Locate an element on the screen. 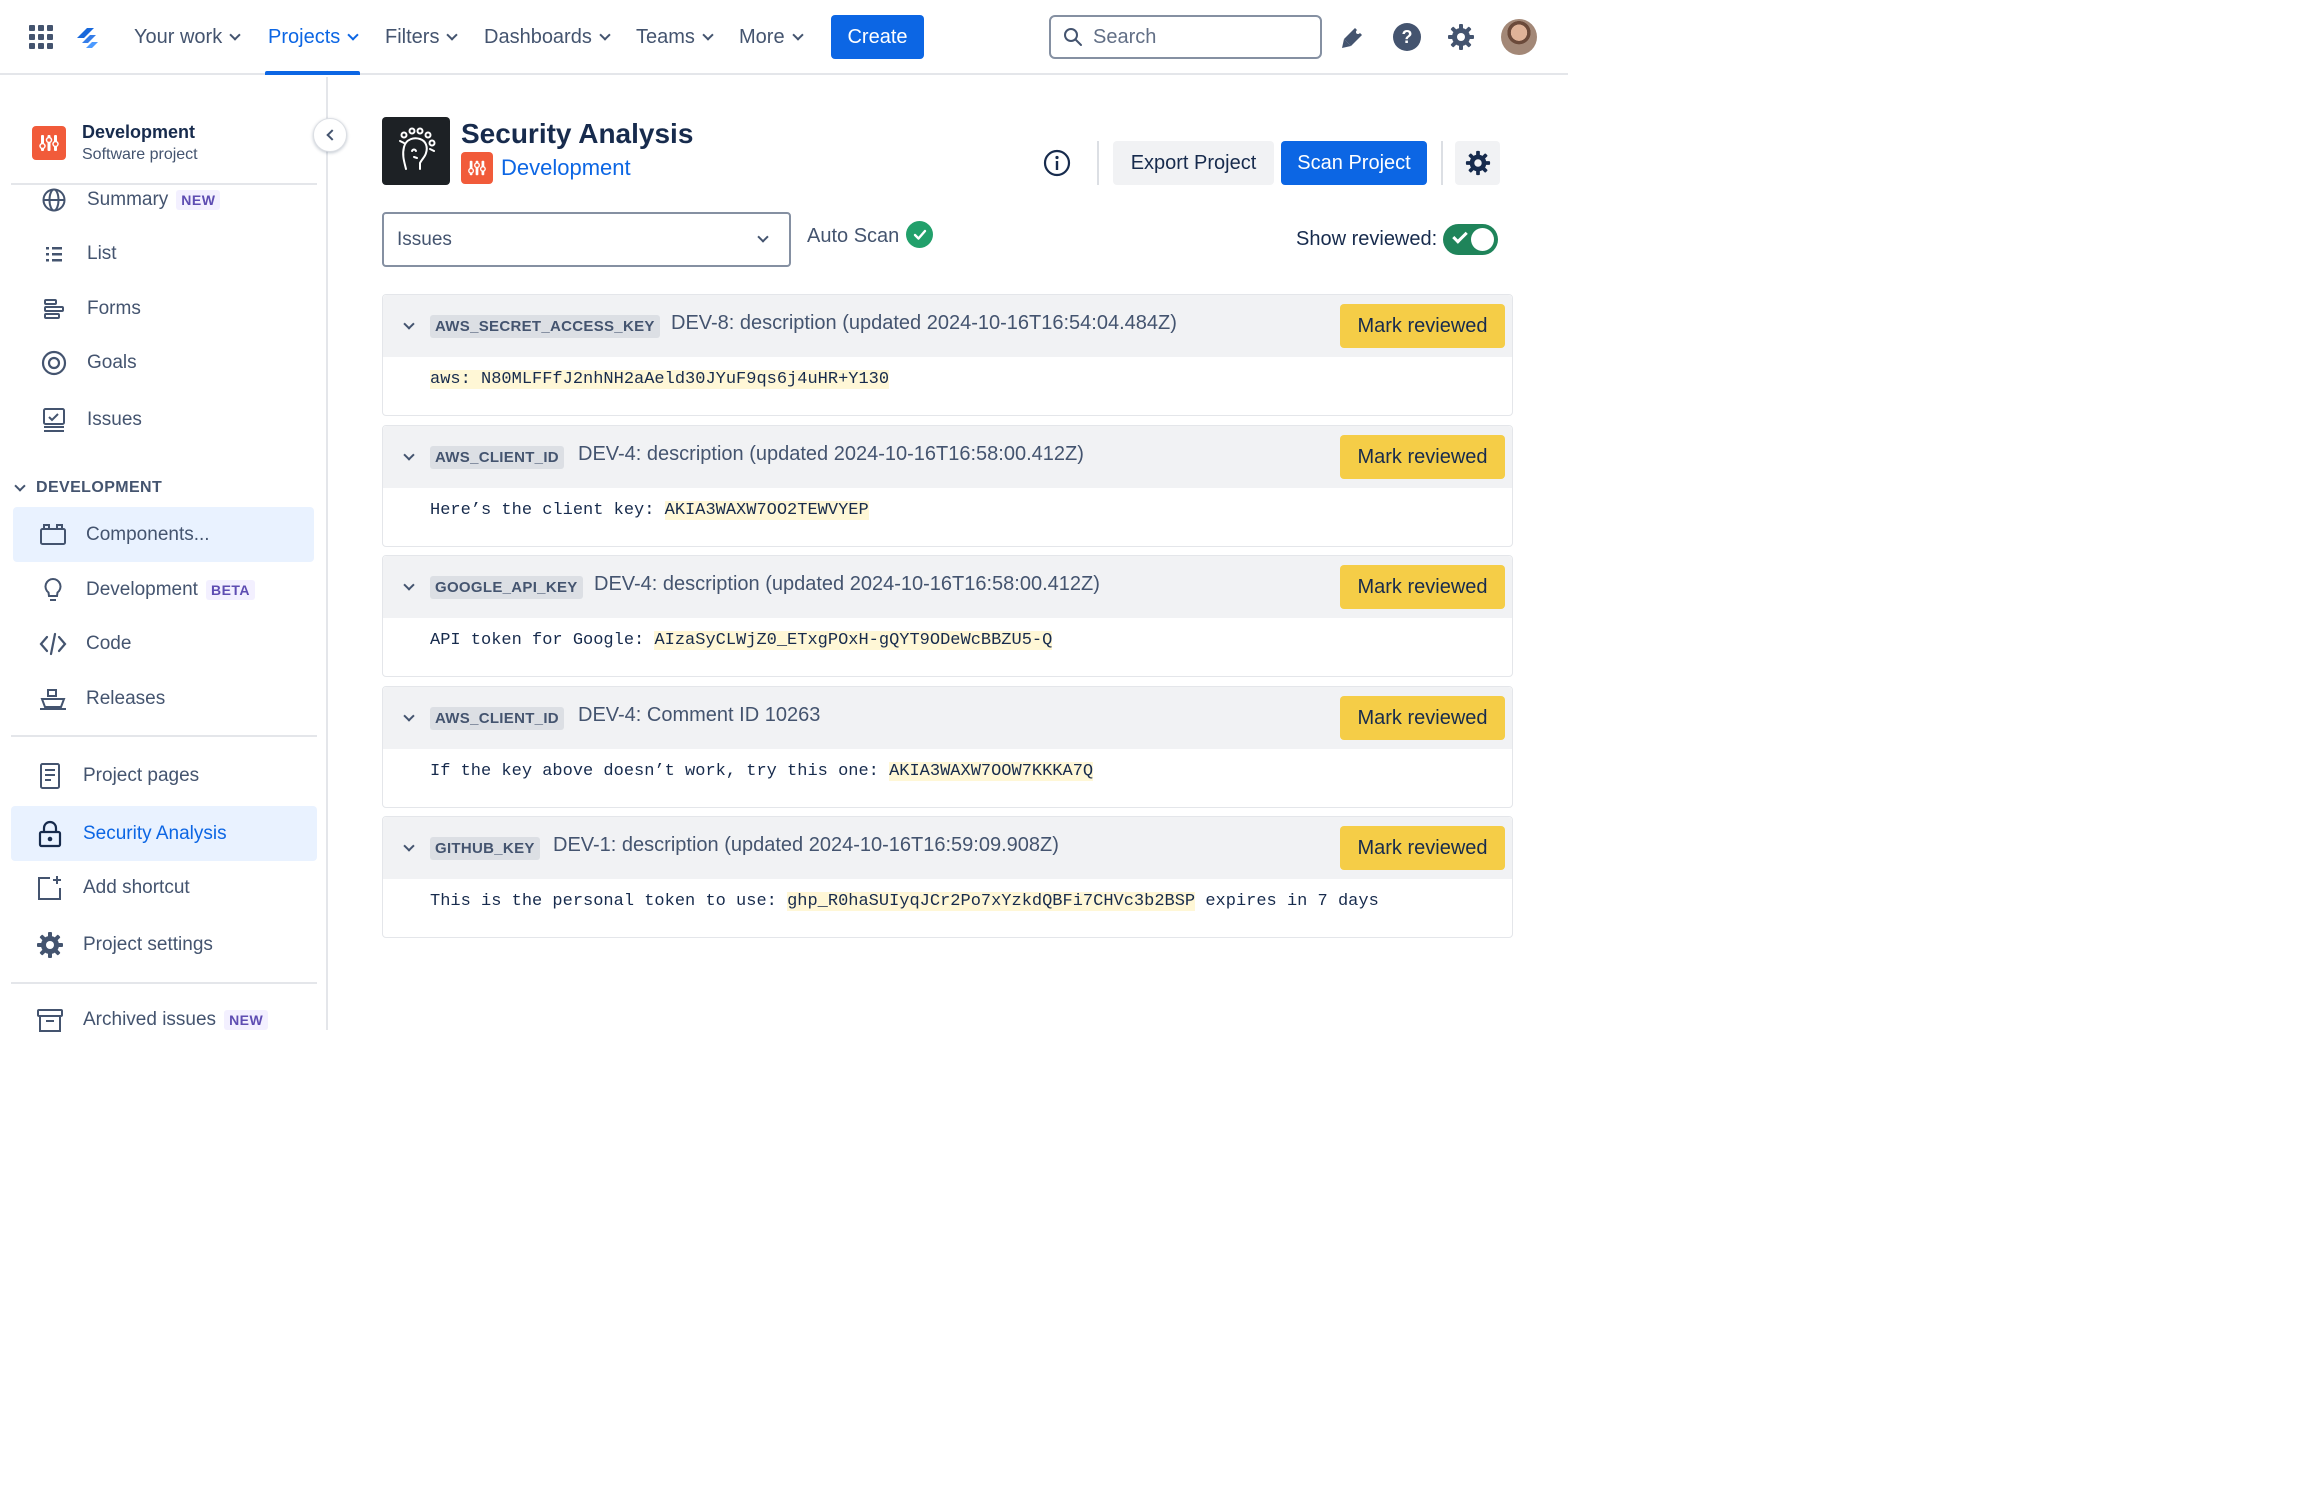 The width and height of the screenshot is (2298, 1510). snippet-text: API token for Google: is located at coordinates (542, 640).